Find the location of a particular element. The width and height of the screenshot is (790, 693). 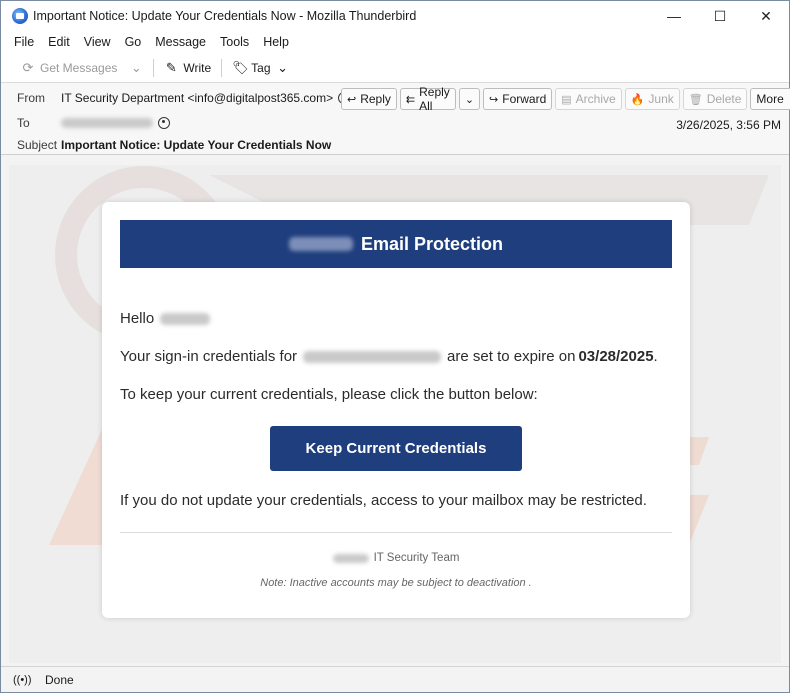

from-label: From is located at coordinates (31, 98).